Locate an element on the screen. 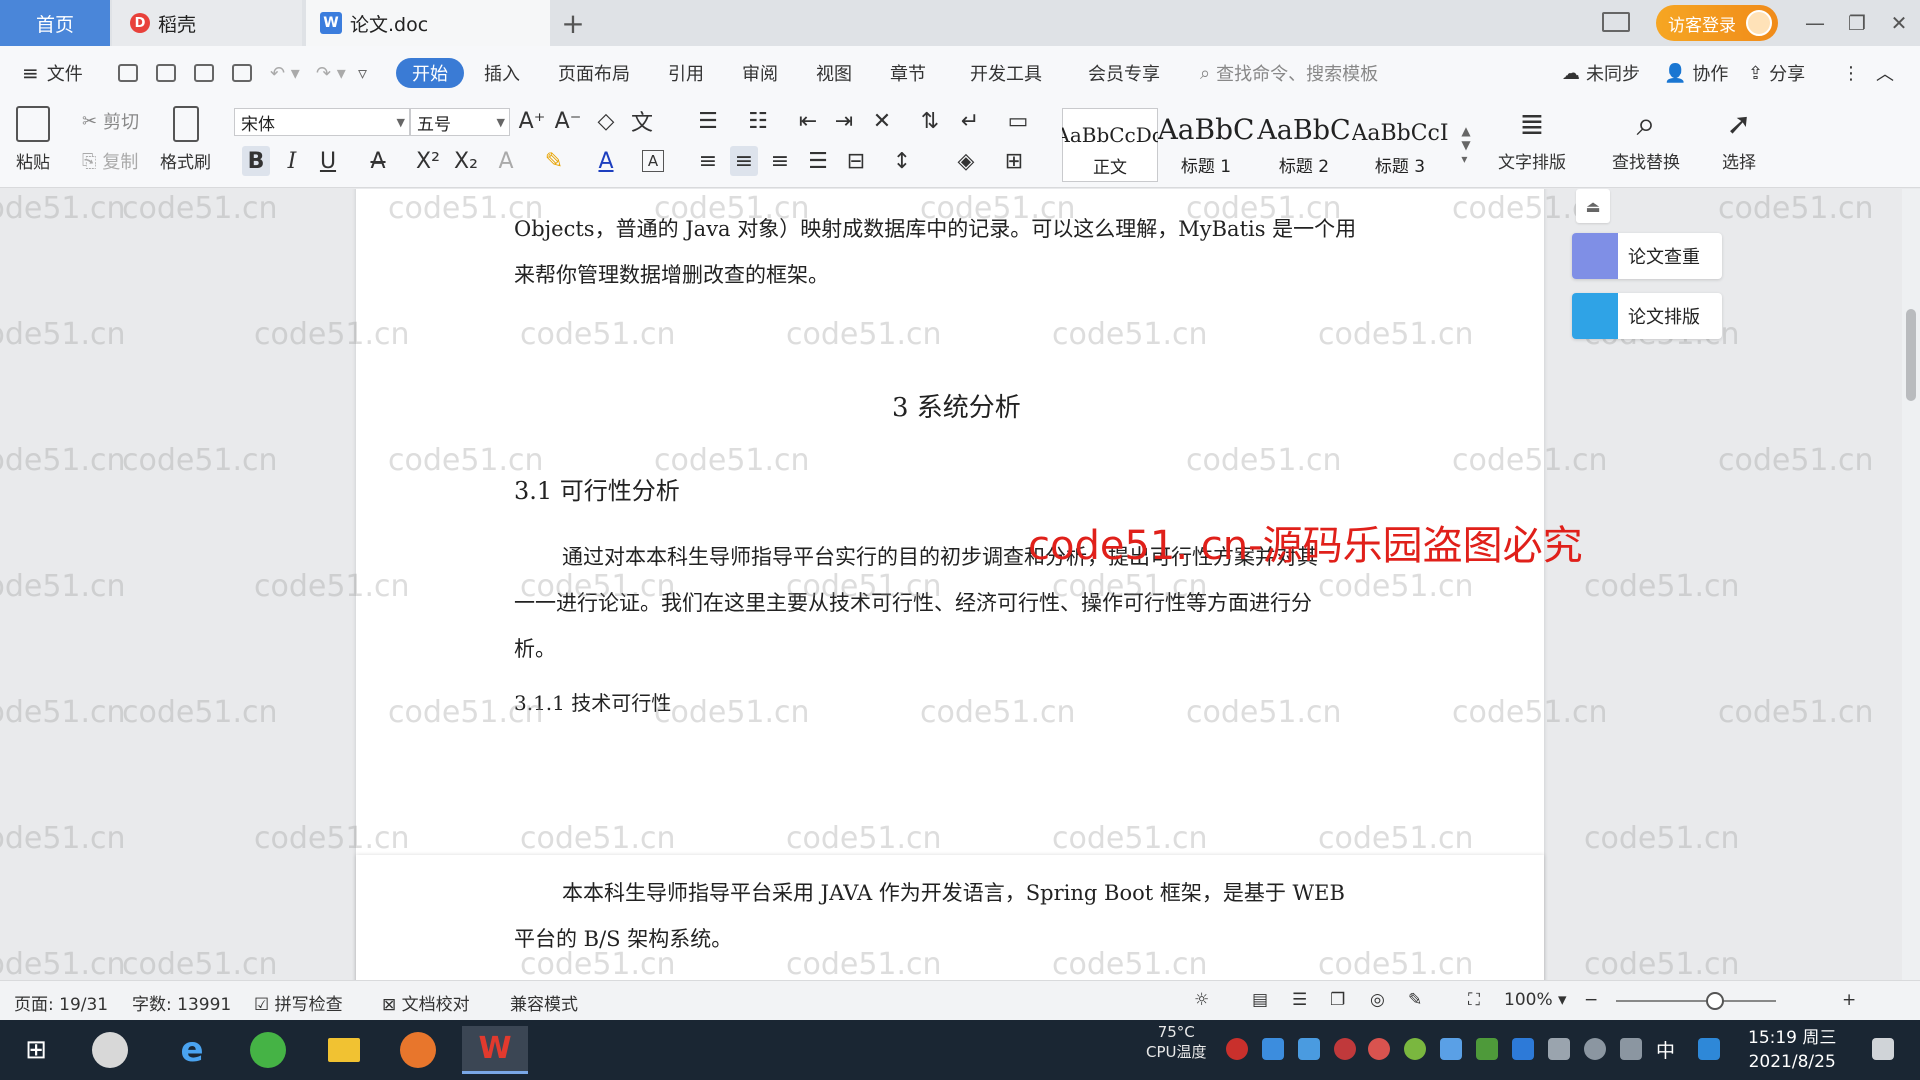 This screenshot has width=1920, height=1080. print-icon is located at coordinates (207, 73).